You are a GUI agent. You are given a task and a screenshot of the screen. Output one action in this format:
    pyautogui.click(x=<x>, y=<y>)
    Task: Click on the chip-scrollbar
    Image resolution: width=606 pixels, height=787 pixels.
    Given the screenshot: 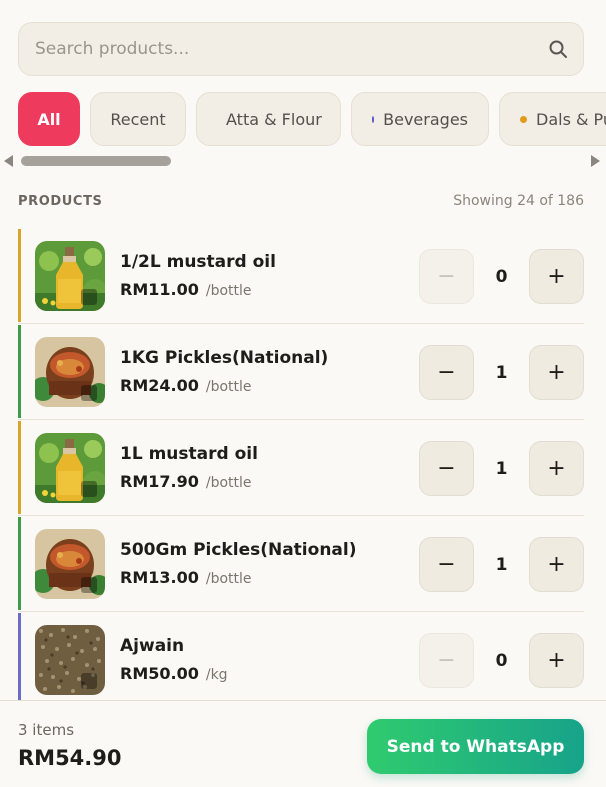 What is the action you would take?
    pyautogui.click(x=303, y=161)
    